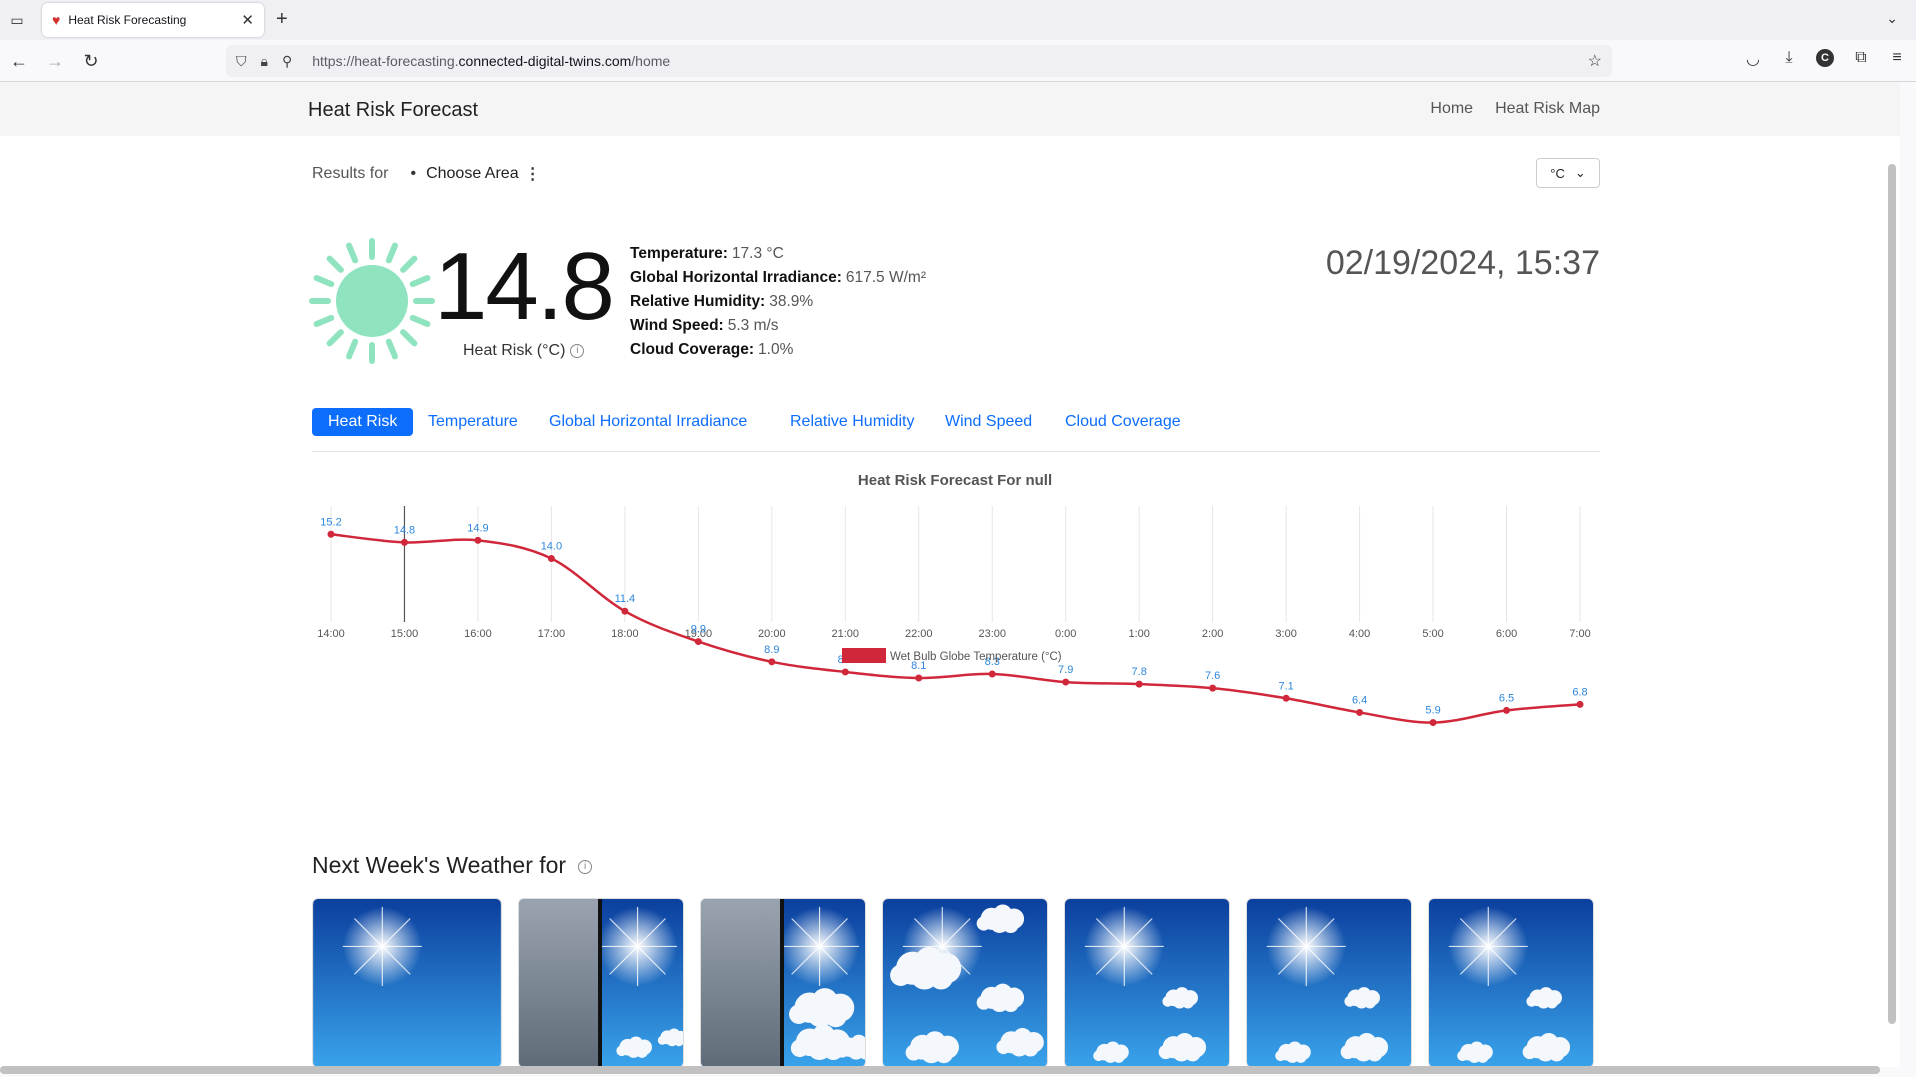 The image size is (1916, 1077). I want to click on data-label: 6.4, so click(1359, 700).